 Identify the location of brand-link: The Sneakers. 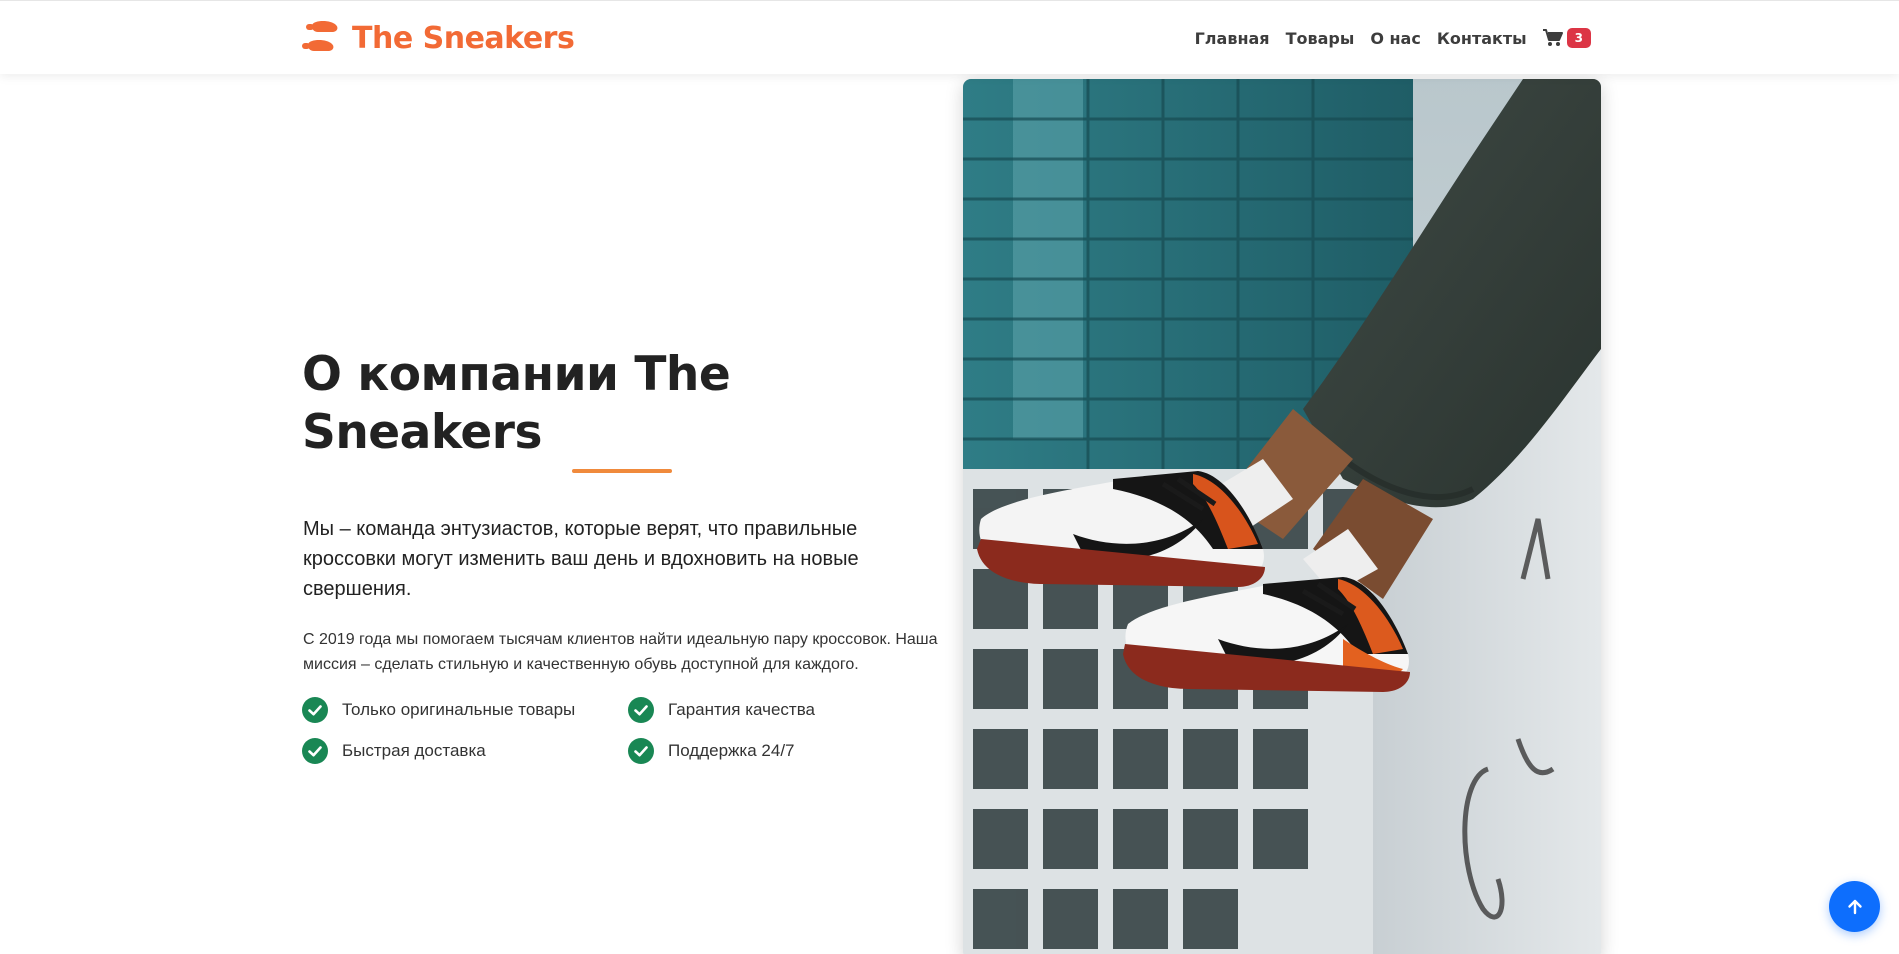
(438, 38).